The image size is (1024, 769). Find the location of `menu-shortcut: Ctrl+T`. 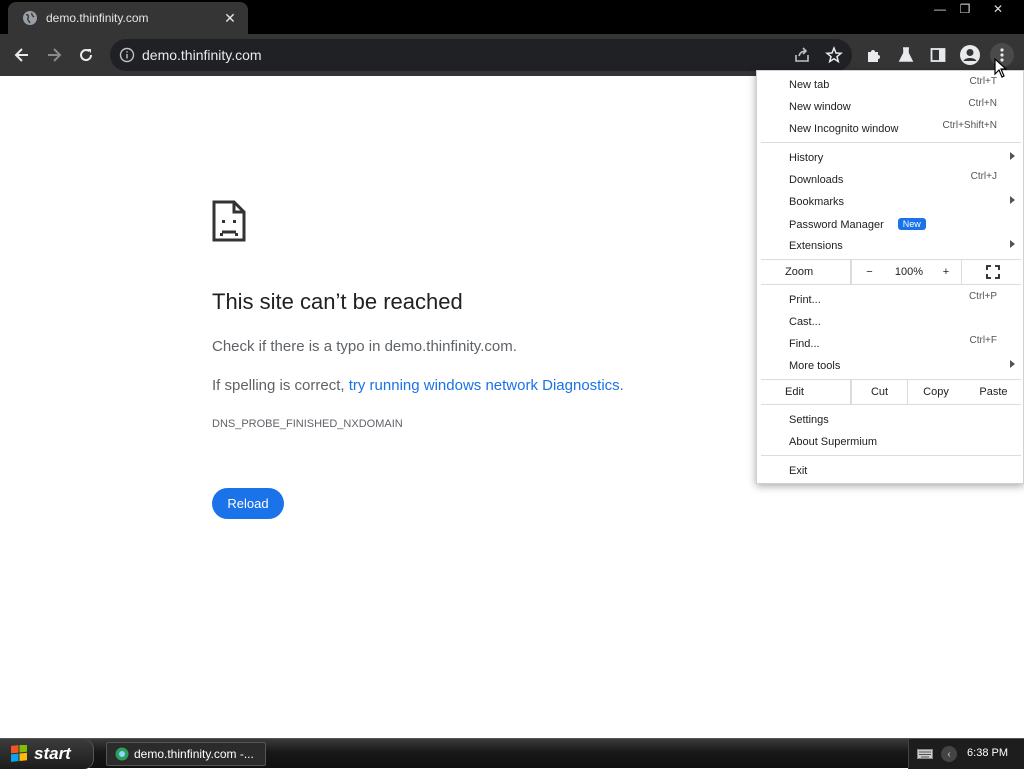

menu-shortcut: Ctrl+T is located at coordinates (983, 81).